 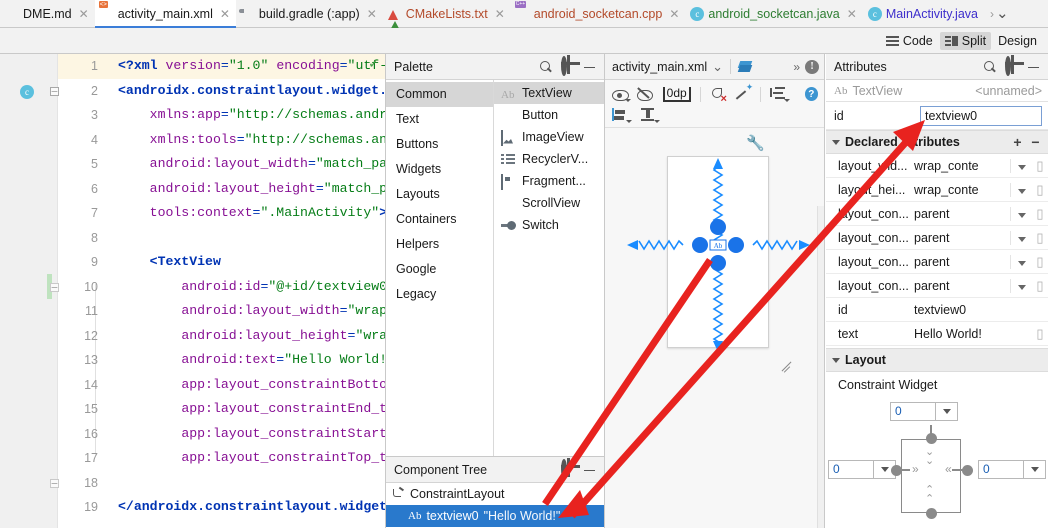 I want to click on horizontal-bias-chevrons-left-icon: «, so click(x=948, y=469).